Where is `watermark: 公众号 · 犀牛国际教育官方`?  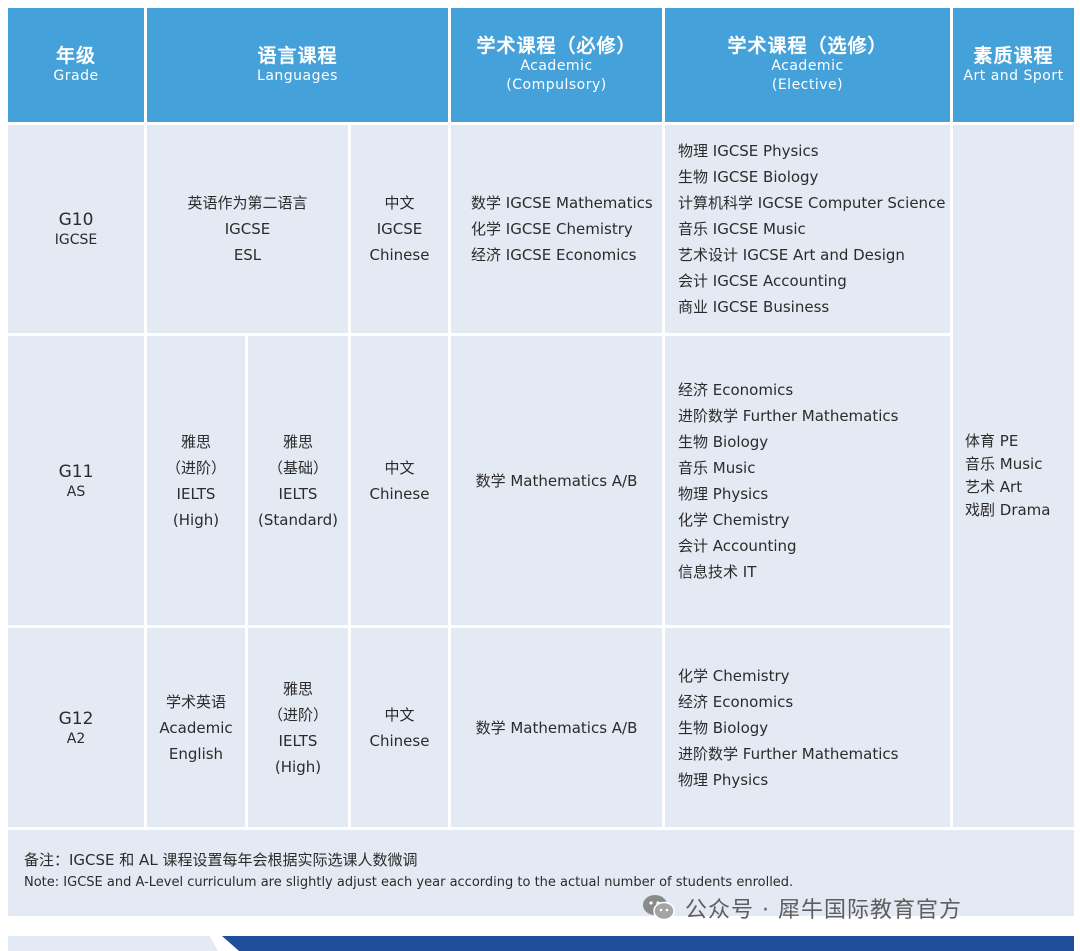 watermark: 公众号 · 犀牛国际教育官方 is located at coordinates (801, 908).